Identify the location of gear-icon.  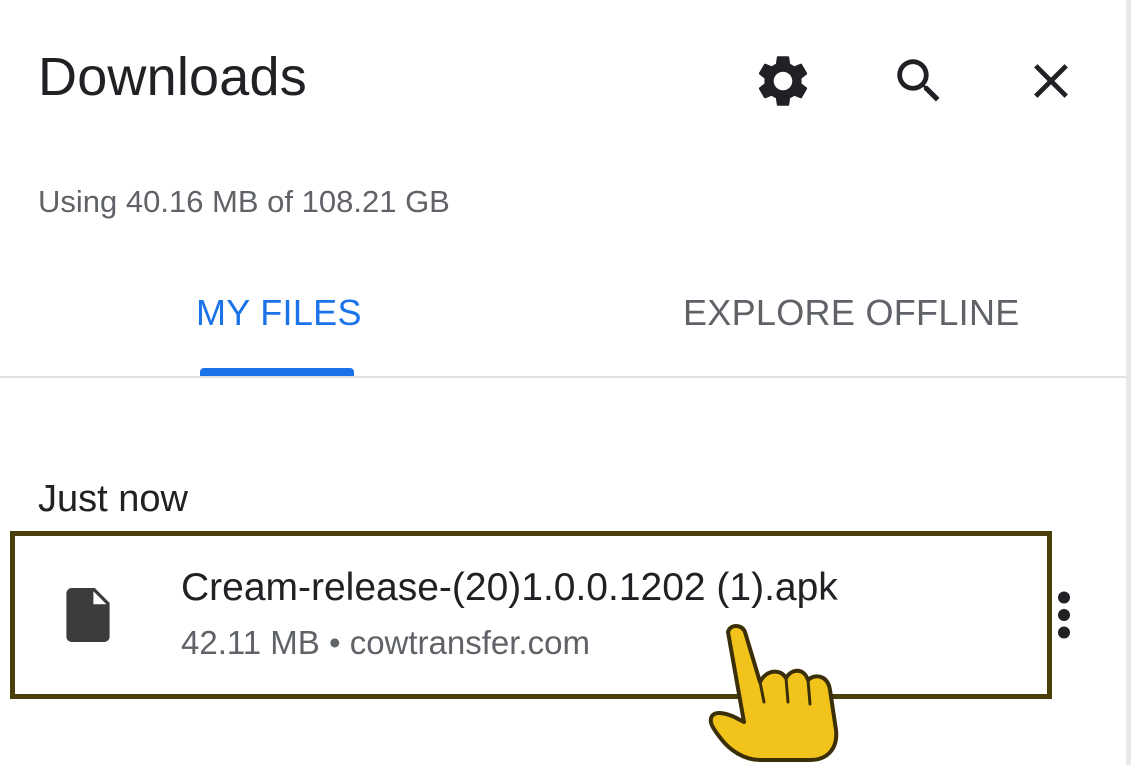
(783, 81).